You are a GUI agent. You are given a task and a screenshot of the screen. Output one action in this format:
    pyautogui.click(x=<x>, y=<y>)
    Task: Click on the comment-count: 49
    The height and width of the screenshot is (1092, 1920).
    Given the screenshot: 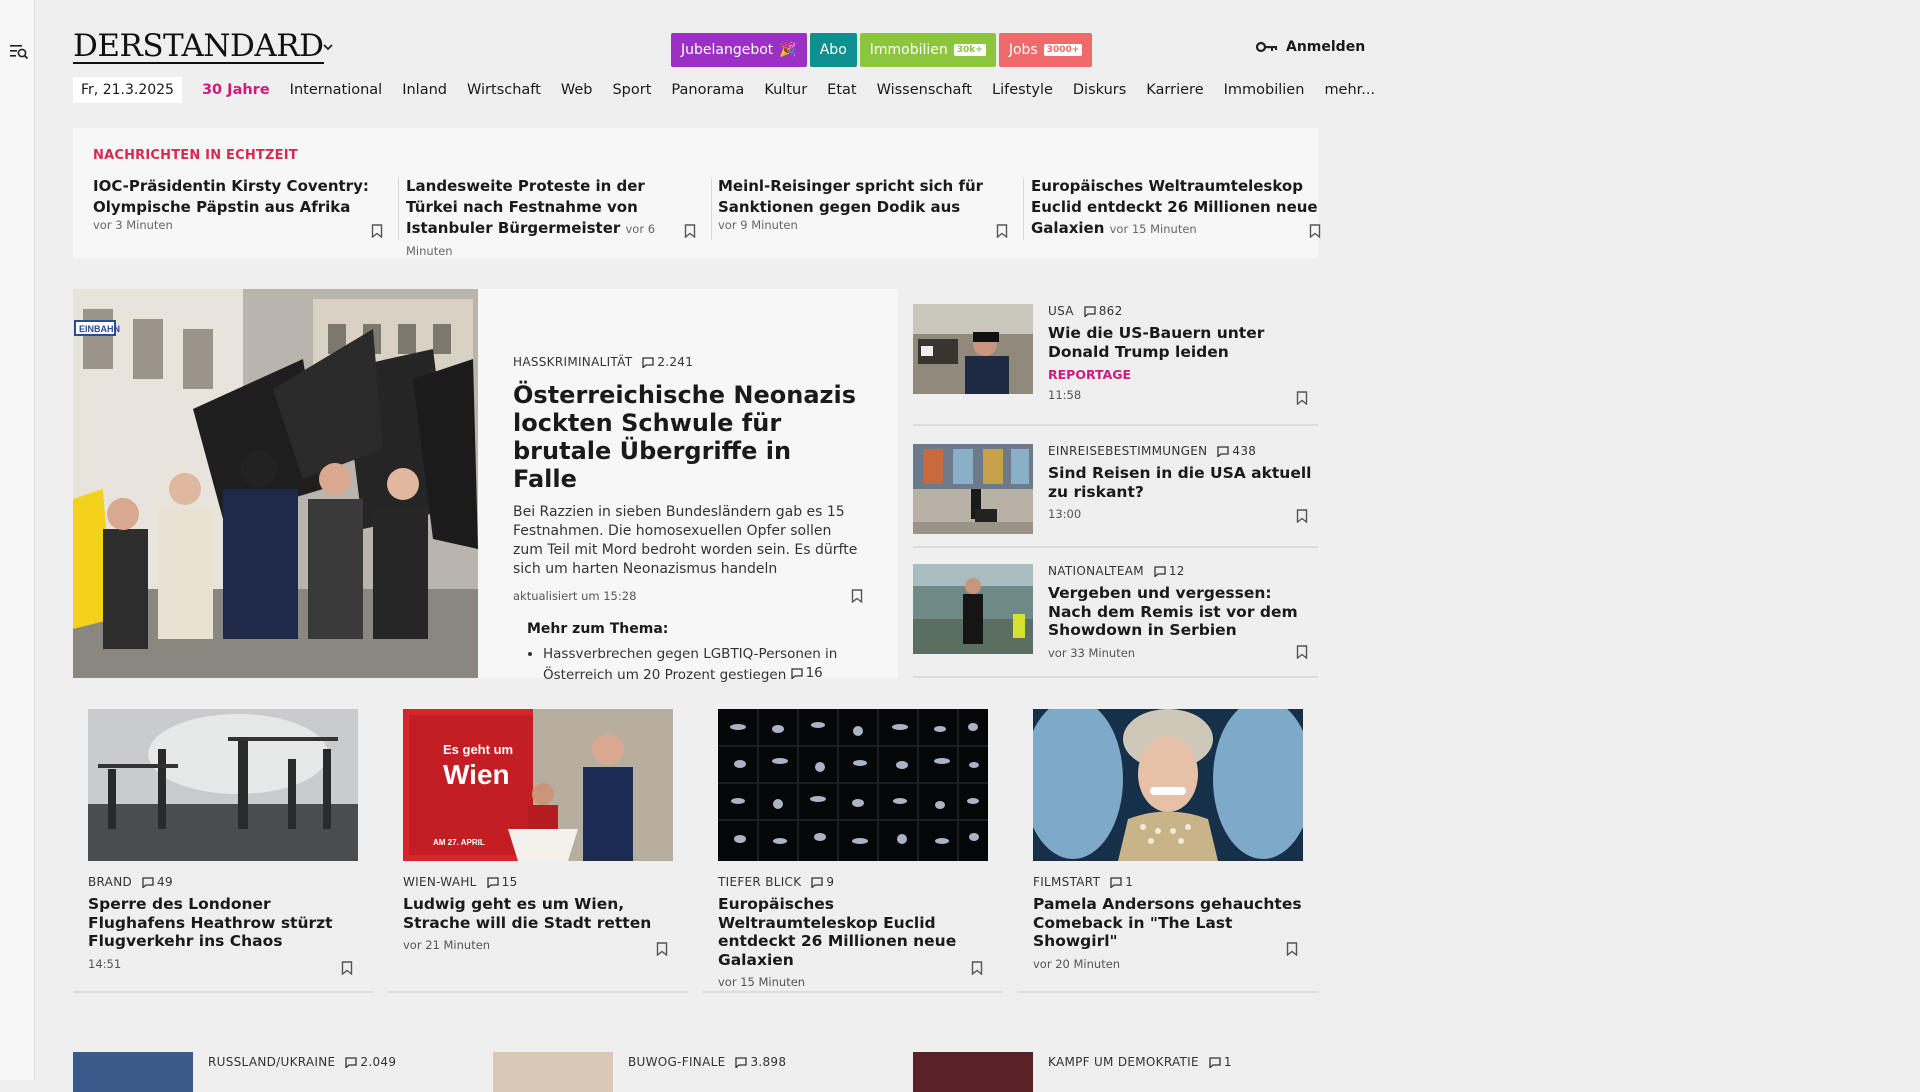 What is the action you would take?
    pyautogui.click(x=157, y=882)
    